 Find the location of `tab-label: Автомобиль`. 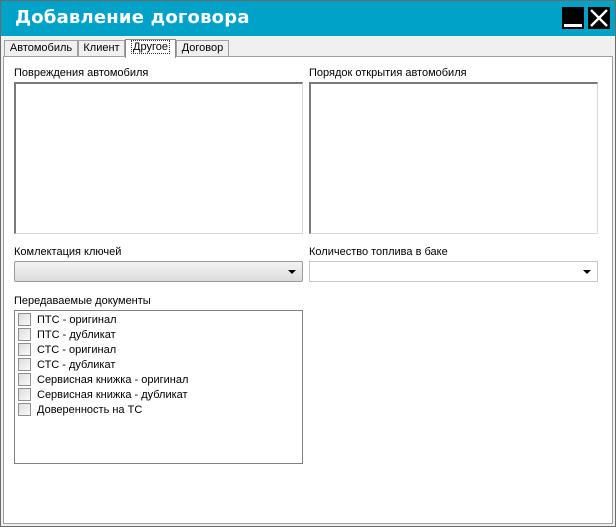

tab-label: Автомобиль is located at coordinates (41, 48).